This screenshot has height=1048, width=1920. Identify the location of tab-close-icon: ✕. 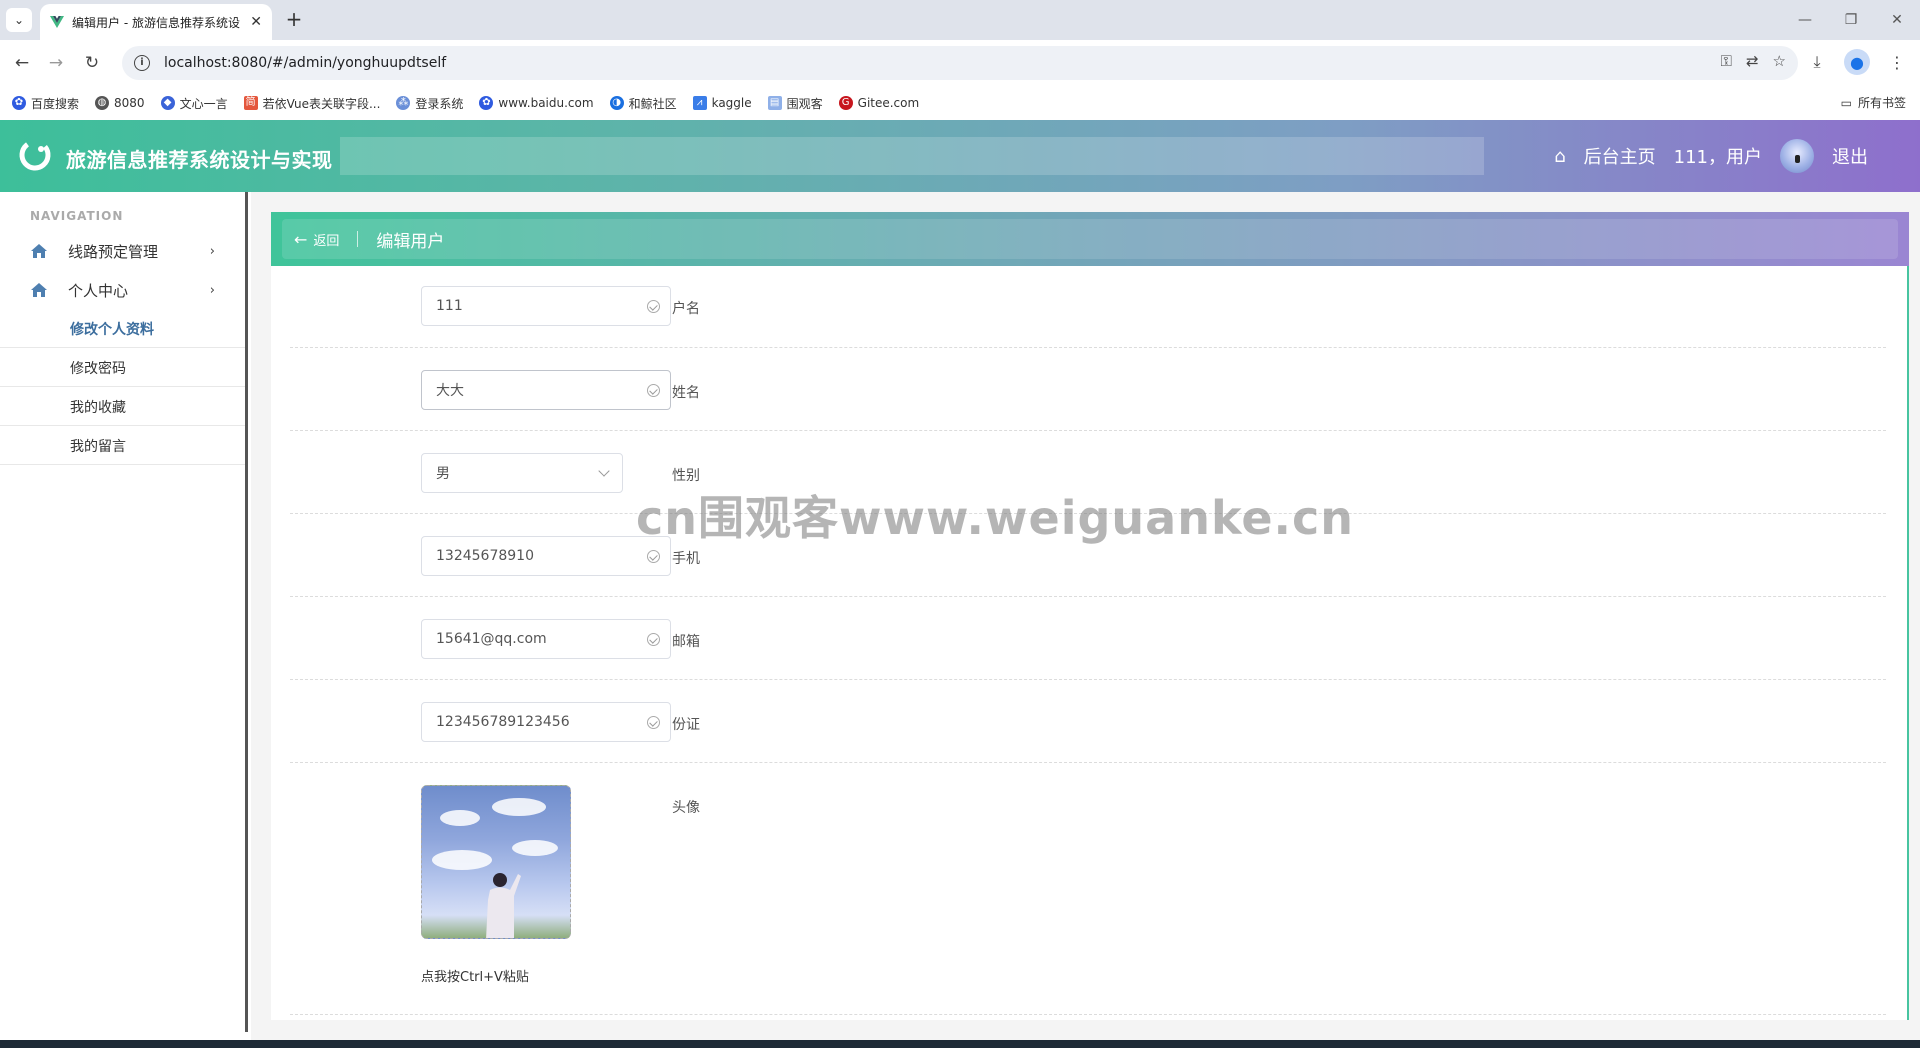
(256, 22).